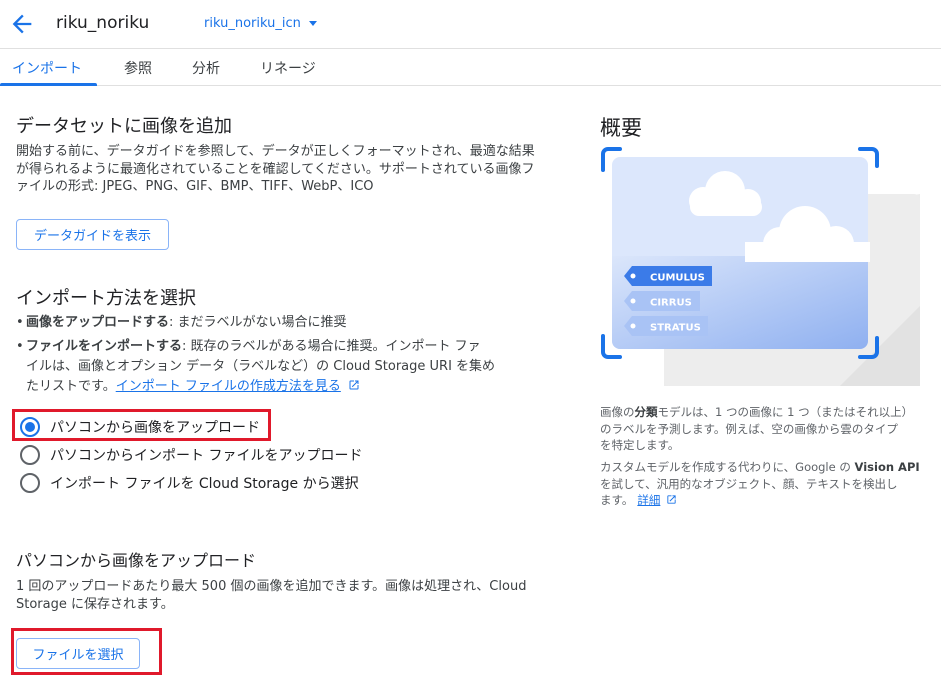  What do you see at coordinates (252, 23) in the screenshot?
I see `dataset-selector-label: riku_noriku_icn` at bounding box center [252, 23].